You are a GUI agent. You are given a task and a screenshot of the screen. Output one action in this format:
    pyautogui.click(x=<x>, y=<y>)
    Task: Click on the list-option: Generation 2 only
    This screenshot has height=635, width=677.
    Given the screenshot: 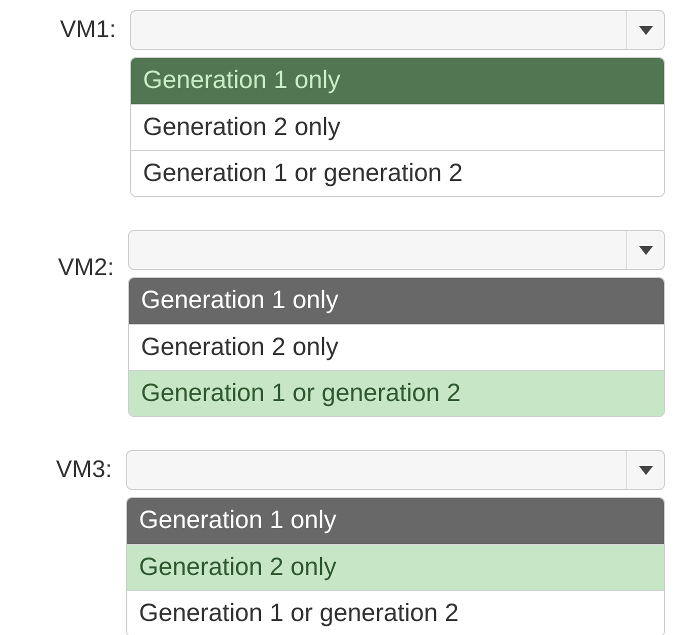 What is the action you would take?
    pyautogui.click(x=395, y=567)
    